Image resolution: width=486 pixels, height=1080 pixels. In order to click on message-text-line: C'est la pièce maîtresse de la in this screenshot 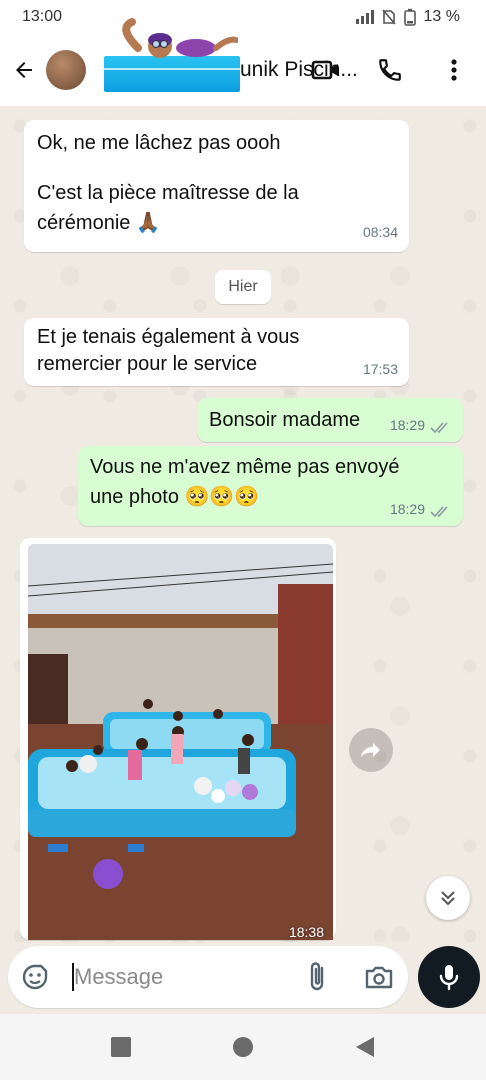, I will do `click(168, 193)`.